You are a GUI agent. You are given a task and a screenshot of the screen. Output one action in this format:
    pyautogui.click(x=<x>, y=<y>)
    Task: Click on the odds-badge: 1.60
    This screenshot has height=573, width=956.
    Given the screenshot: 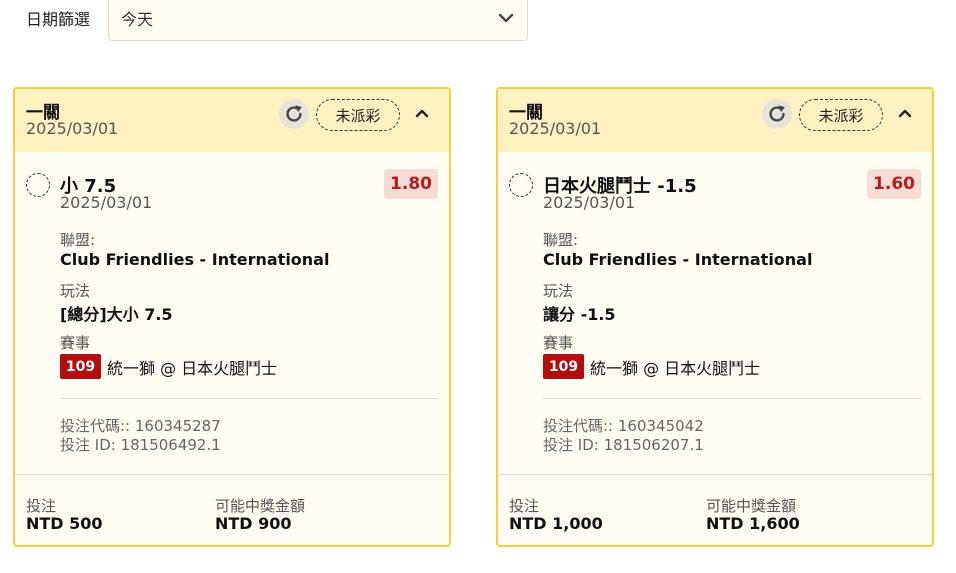 What is the action you would take?
    pyautogui.click(x=894, y=184)
    